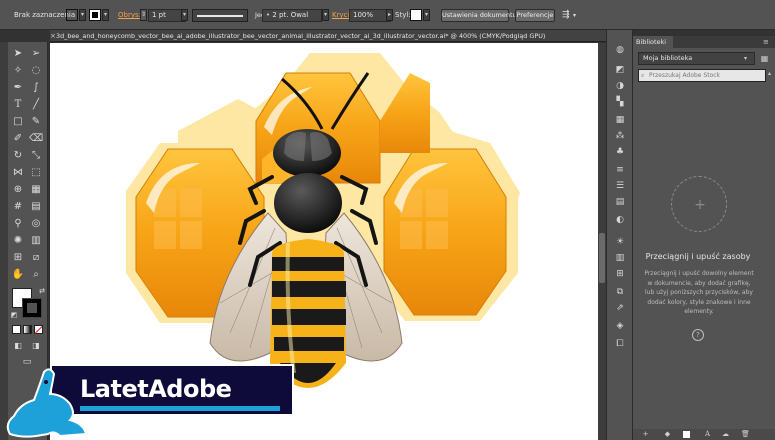  I want to click on slice-tool-icon: ⧄, so click(36, 258).